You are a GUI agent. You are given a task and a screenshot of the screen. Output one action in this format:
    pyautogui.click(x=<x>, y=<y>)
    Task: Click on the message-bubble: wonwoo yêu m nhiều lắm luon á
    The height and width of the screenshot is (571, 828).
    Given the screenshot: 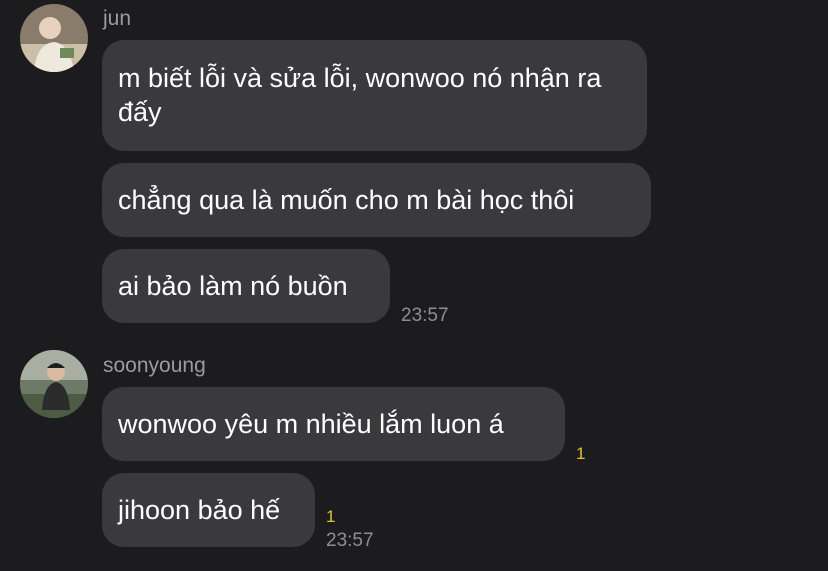 What is the action you would take?
    pyautogui.click(x=333, y=424)
    